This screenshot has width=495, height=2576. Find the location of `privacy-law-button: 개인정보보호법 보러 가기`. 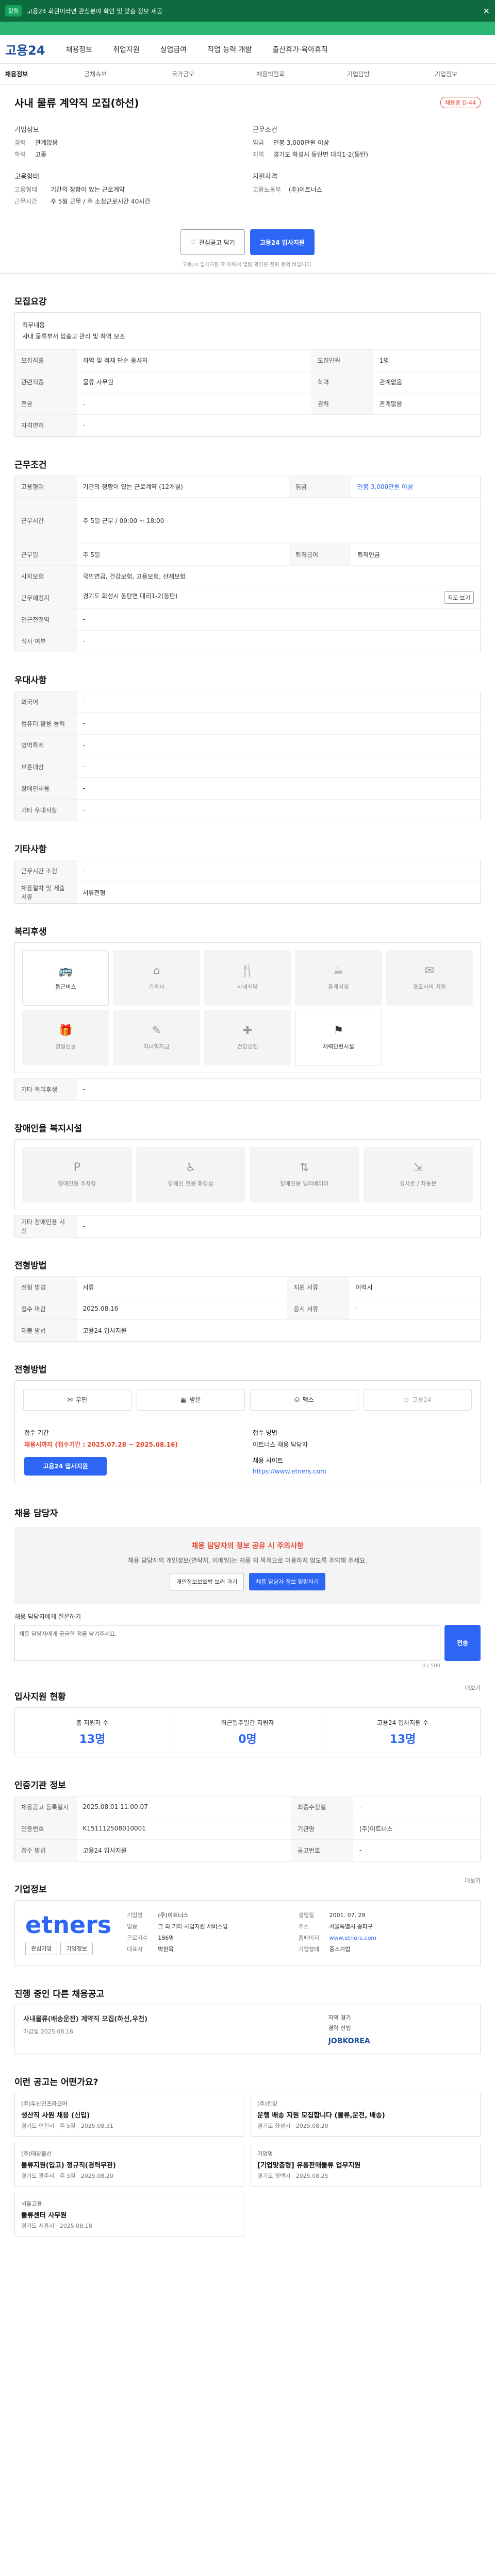

privacy-law-button: 개인정보보호법 보러 가기 is located at coordinates (206, 1581).